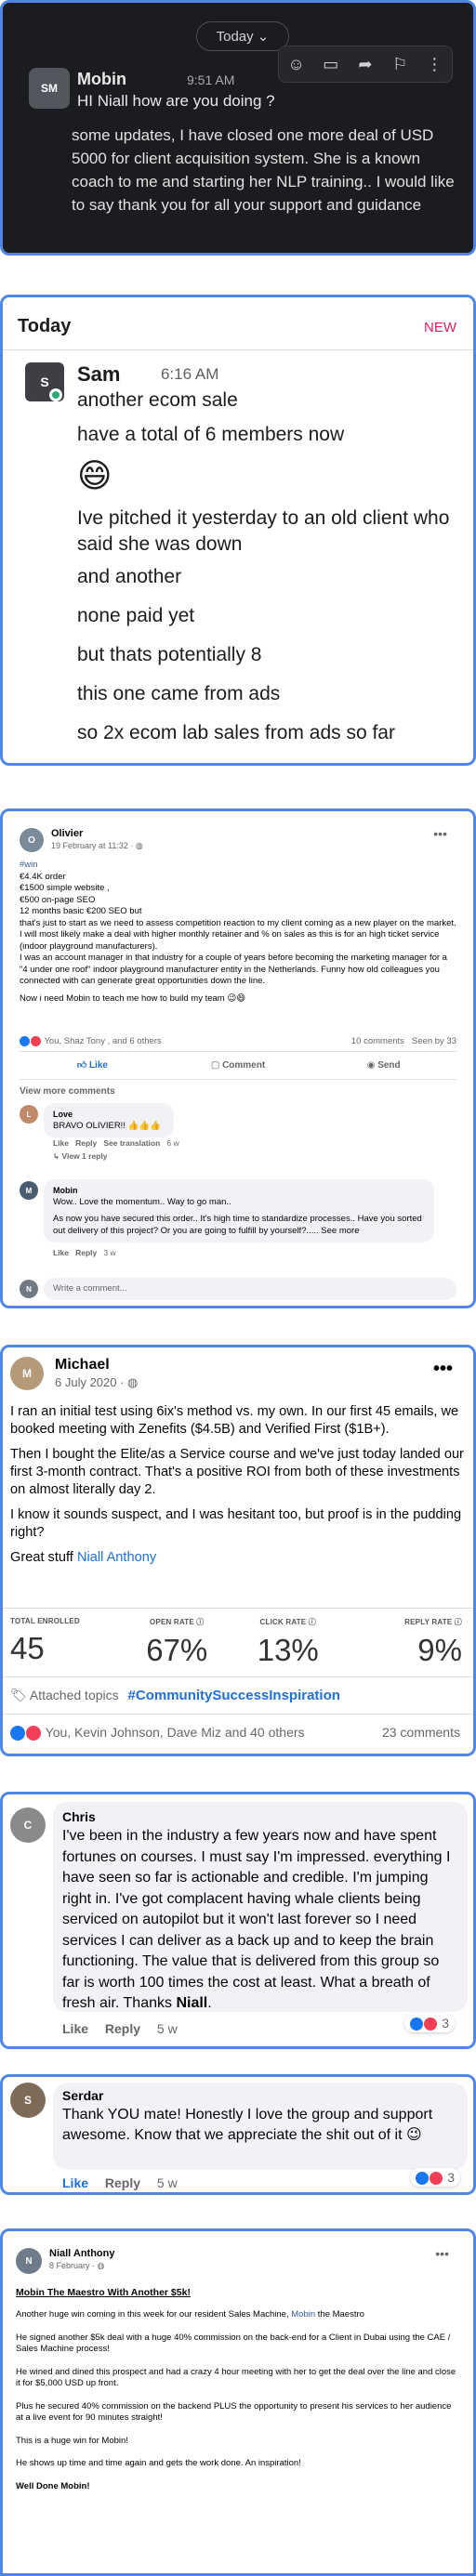  I want to click on day-header: Today, so click(45, 326).